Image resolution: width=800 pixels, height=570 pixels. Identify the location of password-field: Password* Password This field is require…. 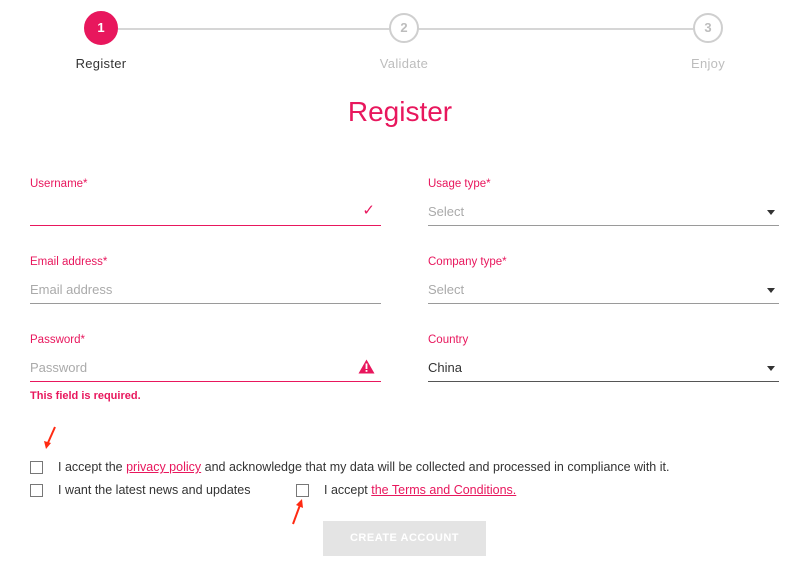
(205, 368).